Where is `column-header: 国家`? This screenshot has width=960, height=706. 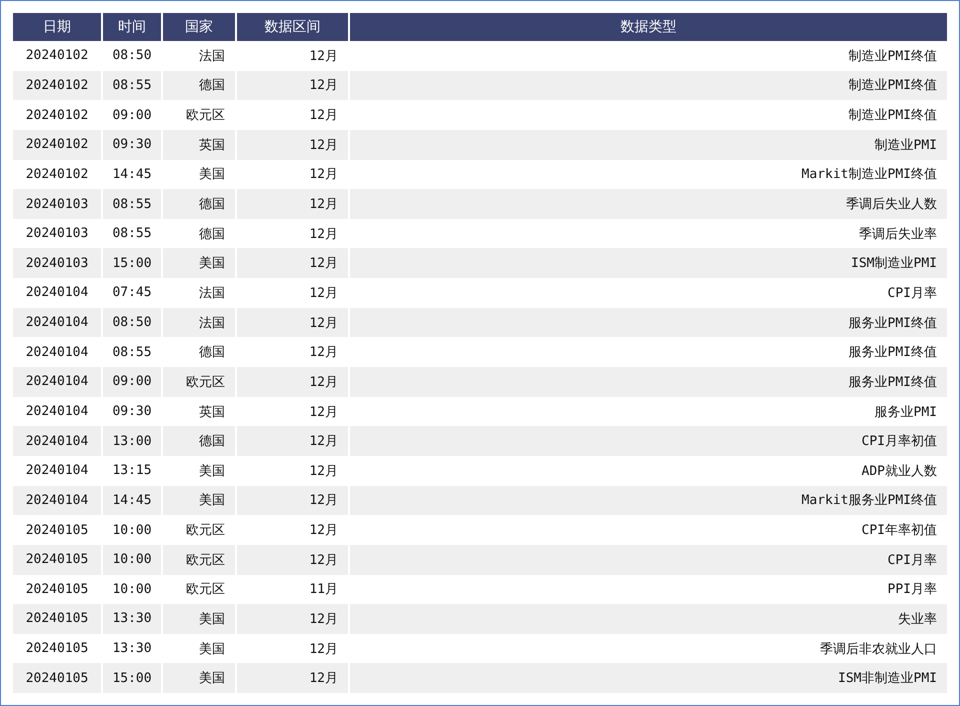
column-header: 国家 is located at coordinates (199, 27).